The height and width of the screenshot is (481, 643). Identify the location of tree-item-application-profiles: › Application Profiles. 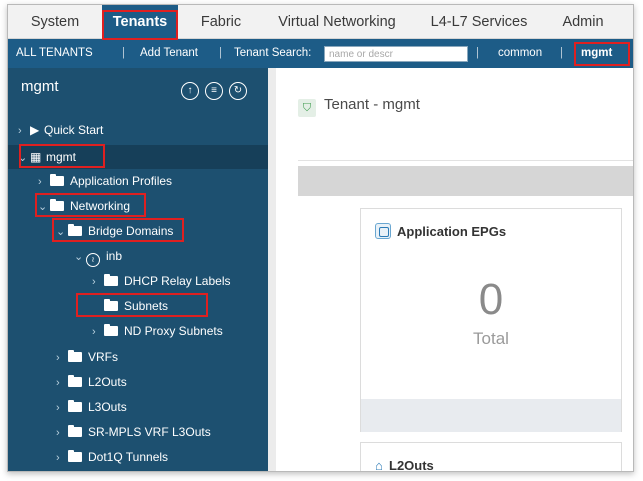
(105, 181).